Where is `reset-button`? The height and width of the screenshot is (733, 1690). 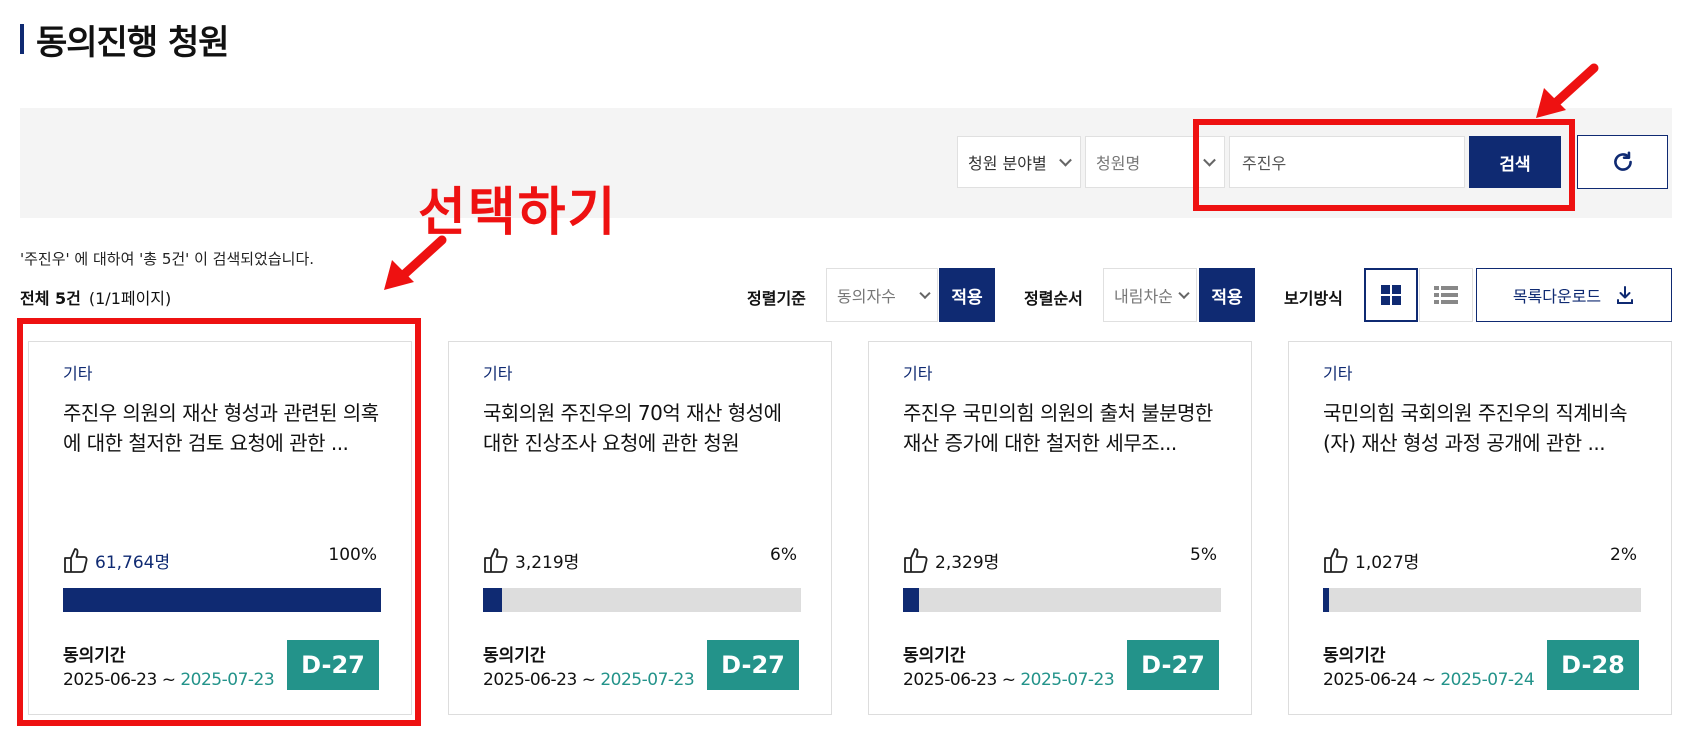 reset-button is located at coordinates (1622, 162).